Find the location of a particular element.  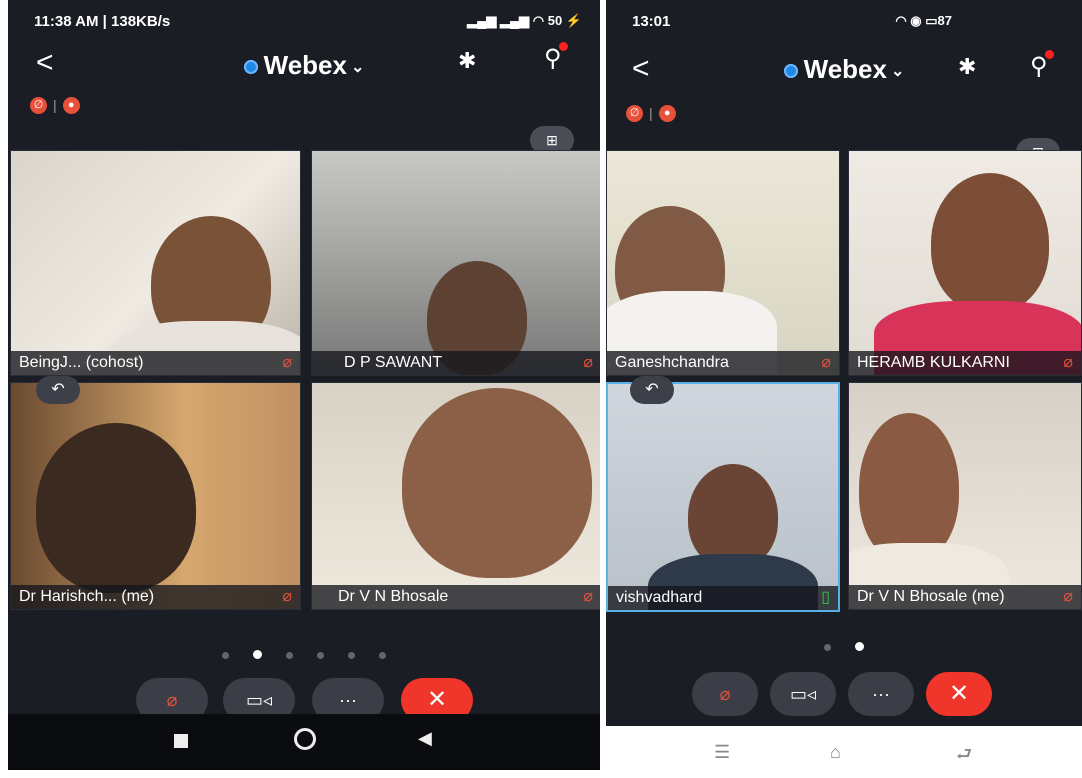

more-button: ··· is located at coordinates (881, 694).